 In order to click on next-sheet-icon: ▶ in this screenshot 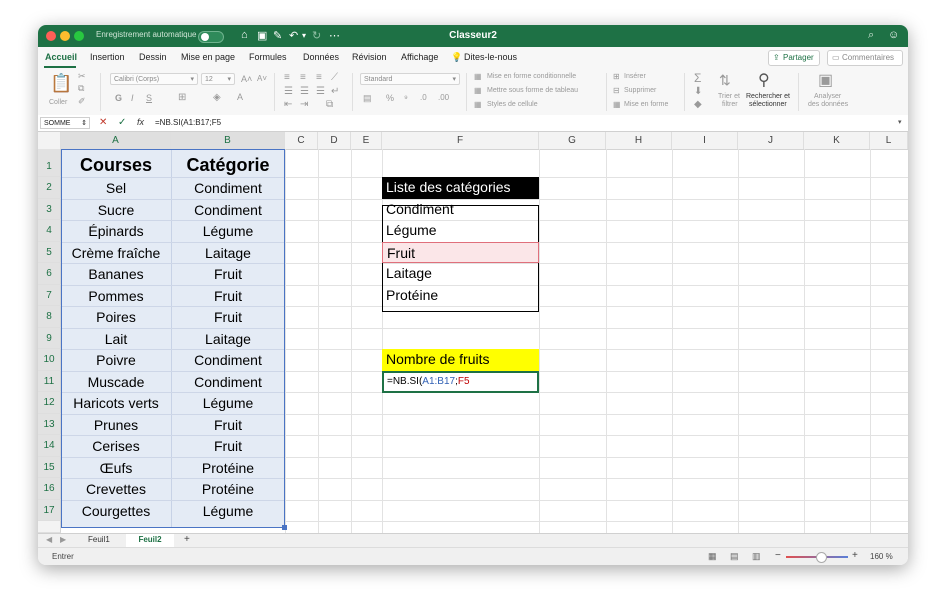, I will do `click(63, 539)`.